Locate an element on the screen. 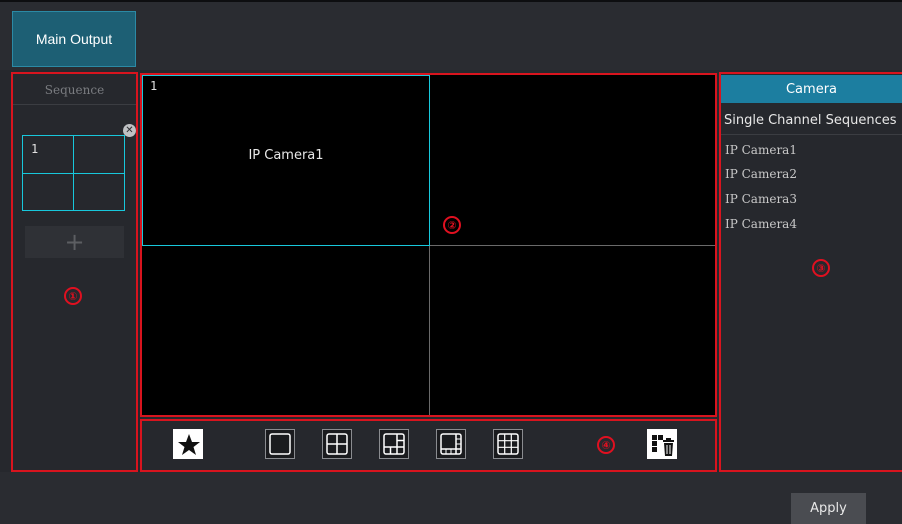 This screenshot has height=524, width=902. close-icon: ✕ is located at coordinates (129, 130).